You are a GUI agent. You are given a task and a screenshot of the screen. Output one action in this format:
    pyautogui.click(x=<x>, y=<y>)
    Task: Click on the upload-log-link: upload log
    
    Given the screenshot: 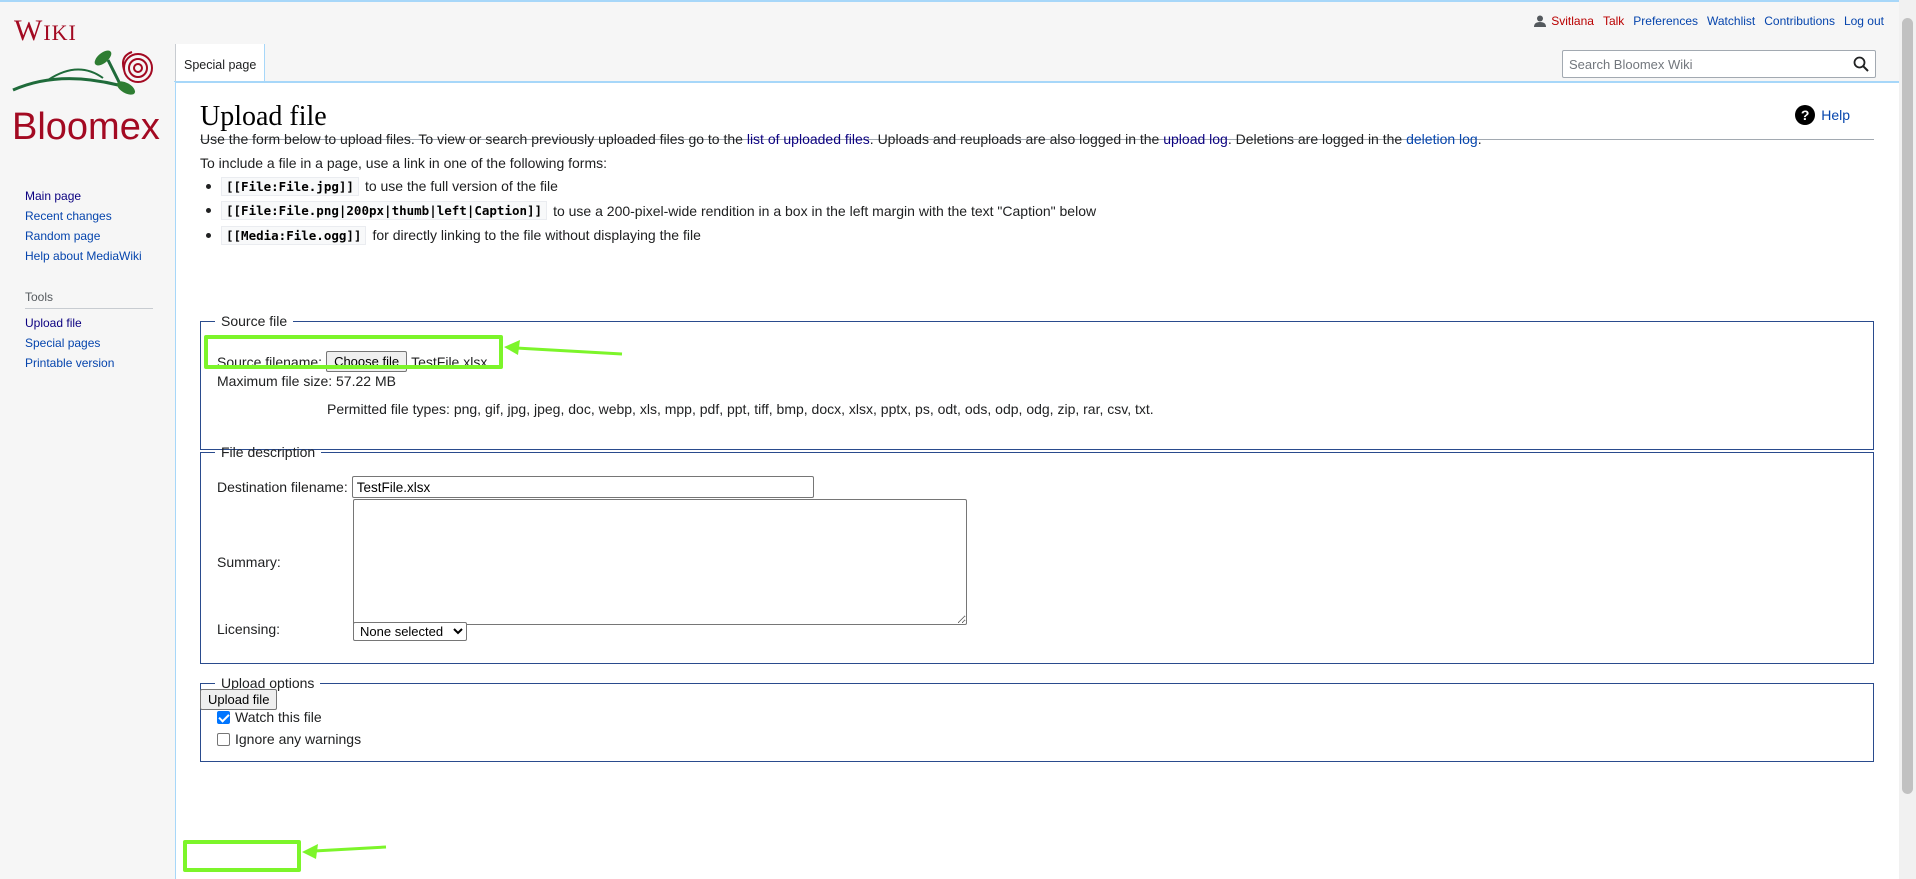 What is the action you would take?
    pyautogui.click(x=1195, y=139)
    